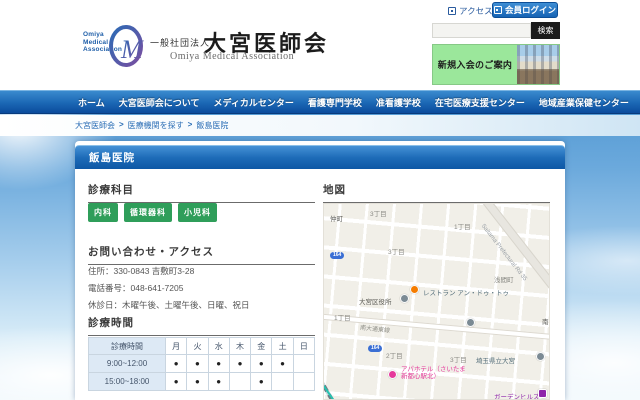 This screenshot has width=640, height=400. What do you see at coordinates (335, 102) in the screenshot?
I see `nav-item-nursing-college: 看護専門学校` at bounding box center [335, 102].